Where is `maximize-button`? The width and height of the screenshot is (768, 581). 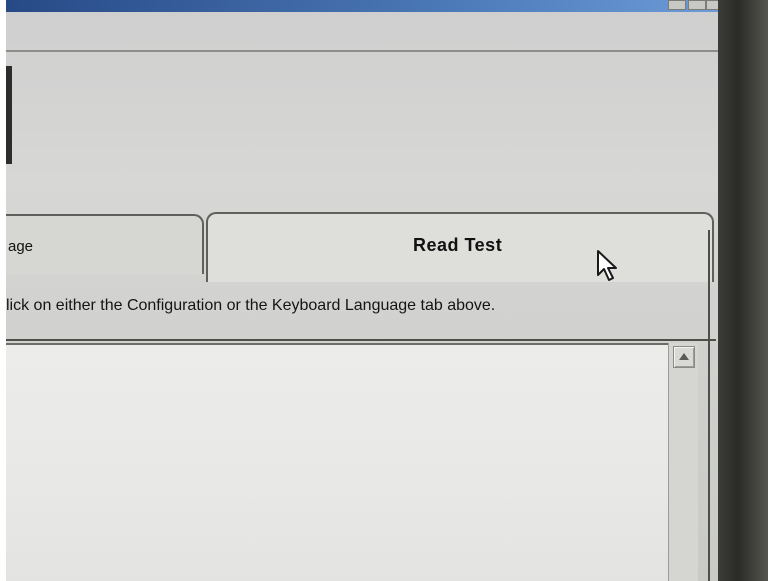
maximize-button is located at coordinates (697, 5).